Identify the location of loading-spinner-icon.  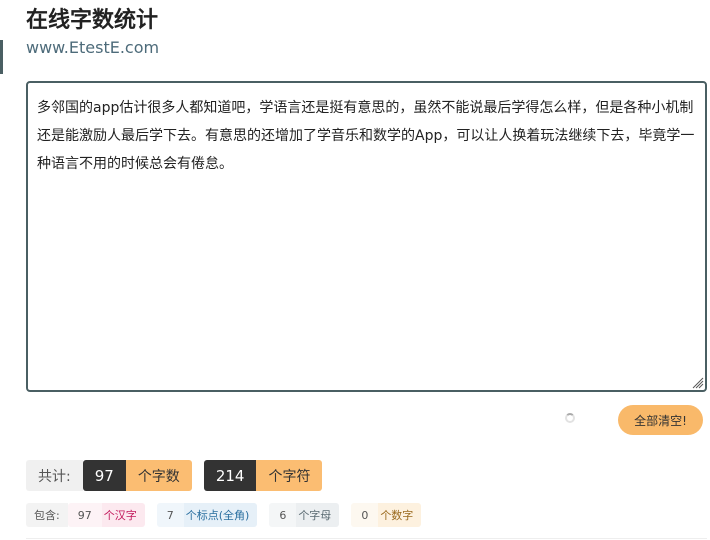
(570, 418).